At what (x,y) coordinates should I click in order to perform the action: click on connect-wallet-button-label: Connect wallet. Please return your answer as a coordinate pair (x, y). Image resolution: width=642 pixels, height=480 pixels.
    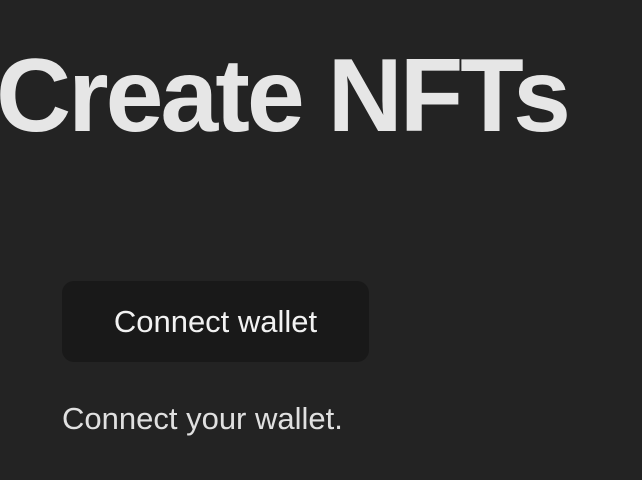
    Looking at the image, I should click on (215, 321).